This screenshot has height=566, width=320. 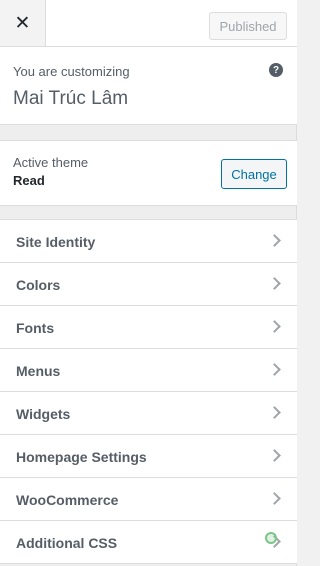 What do you see at coordinates (51, 162) in the screenshot?
I see `active-theme-label: Active theme` at bounding box center [51, 162].